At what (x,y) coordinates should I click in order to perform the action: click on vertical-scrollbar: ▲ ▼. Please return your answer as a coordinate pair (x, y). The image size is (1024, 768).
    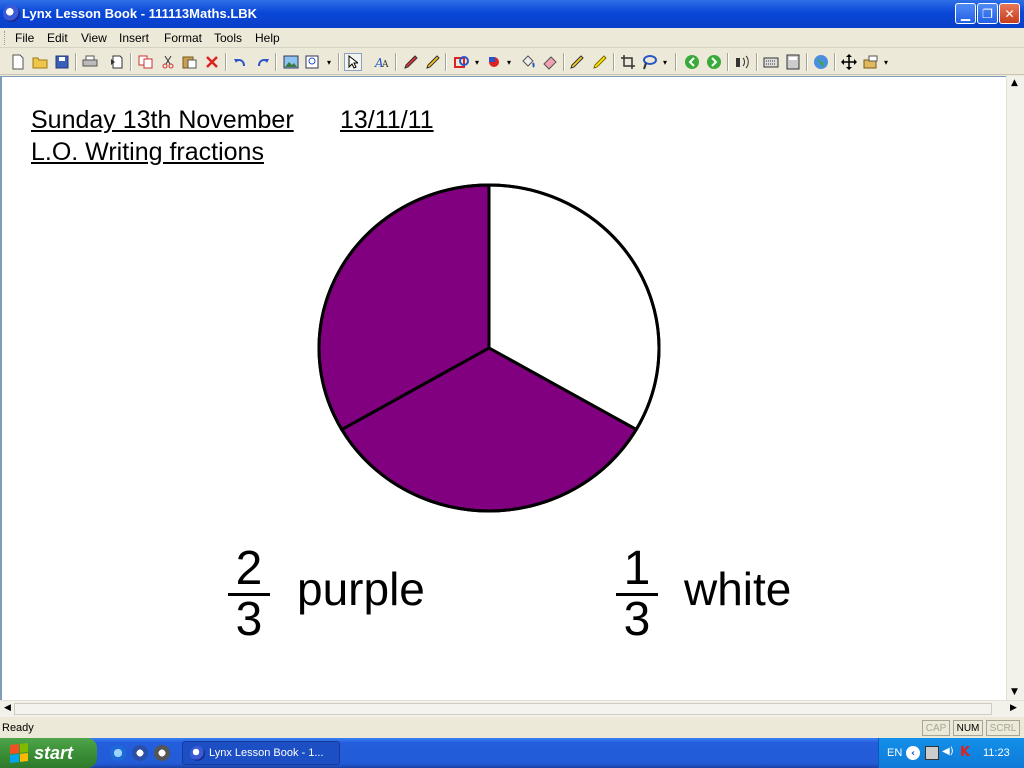
    Looking at the image, I should click on (1015, 388).